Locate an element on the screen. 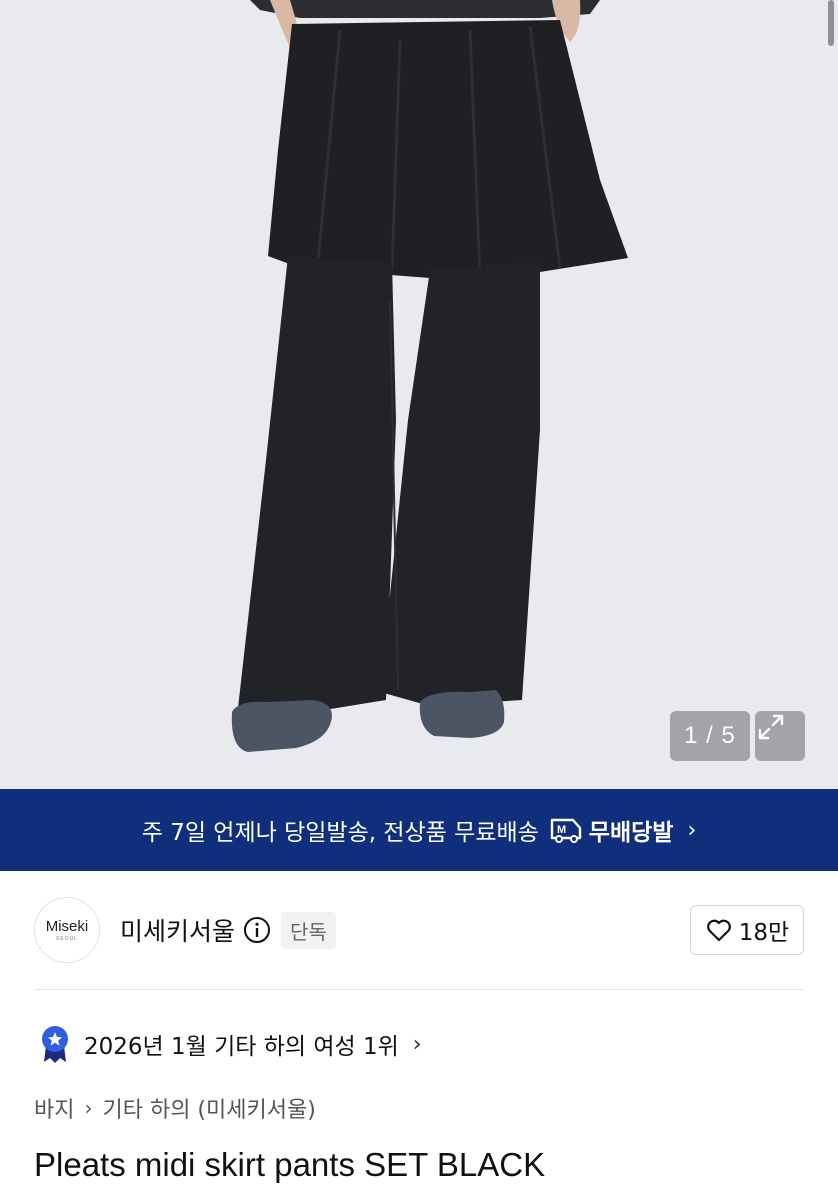  expand-icon is located at coordinates (771, 727).